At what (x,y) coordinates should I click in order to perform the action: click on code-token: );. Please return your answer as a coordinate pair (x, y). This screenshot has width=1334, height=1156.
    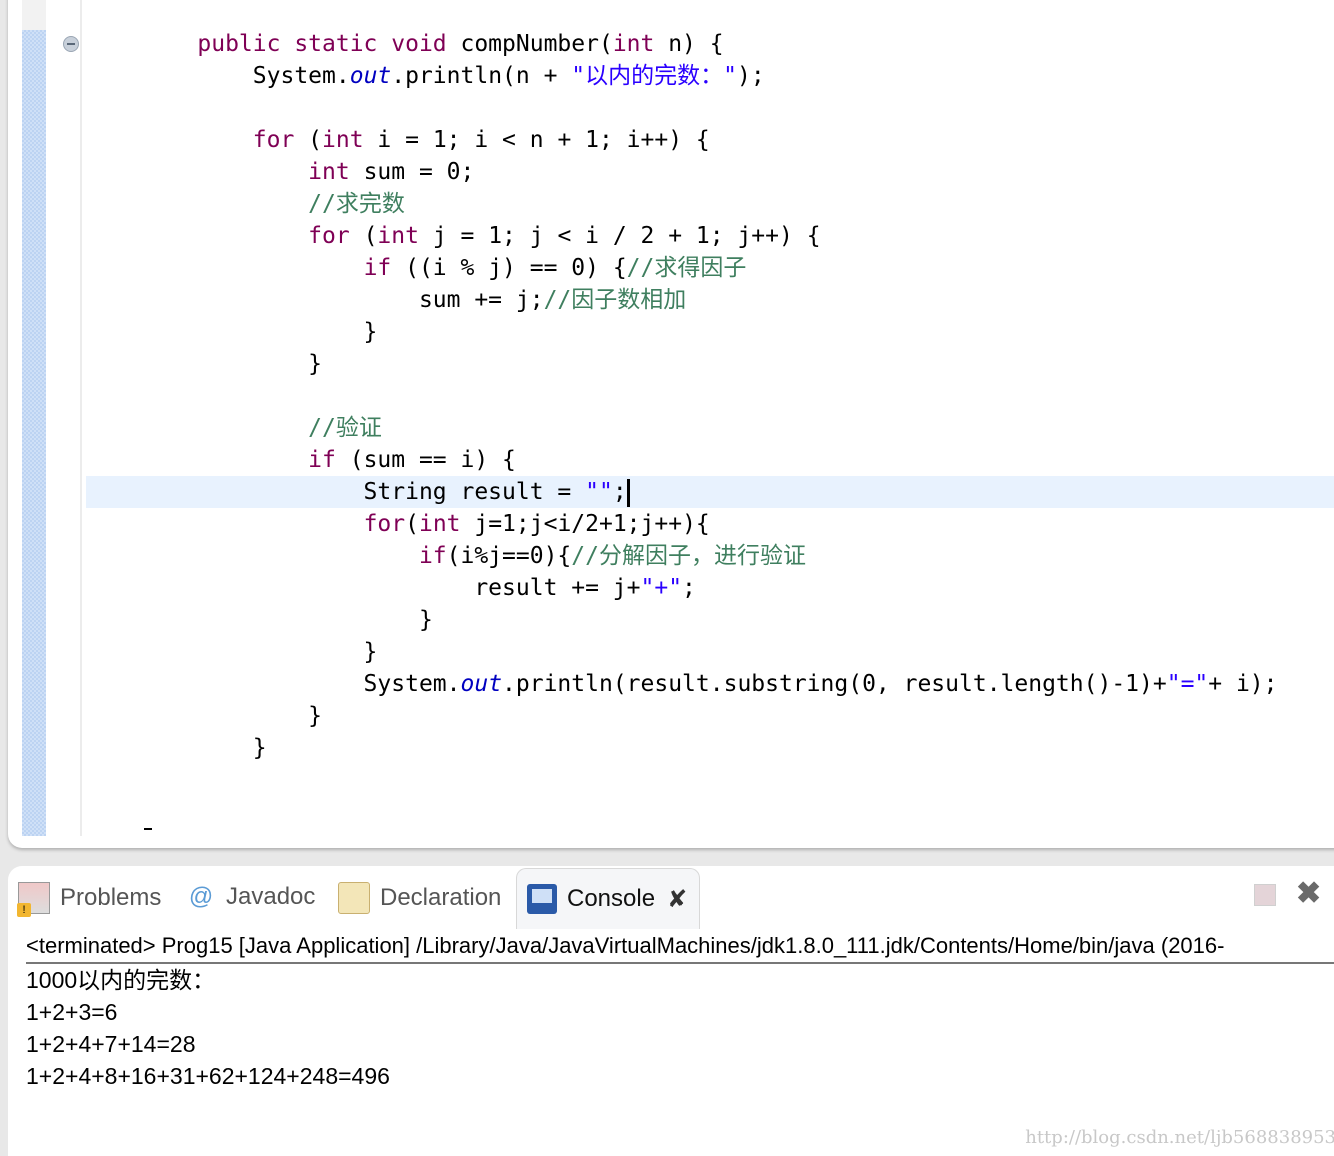
    Looking at the image, I should click on (750, 76).